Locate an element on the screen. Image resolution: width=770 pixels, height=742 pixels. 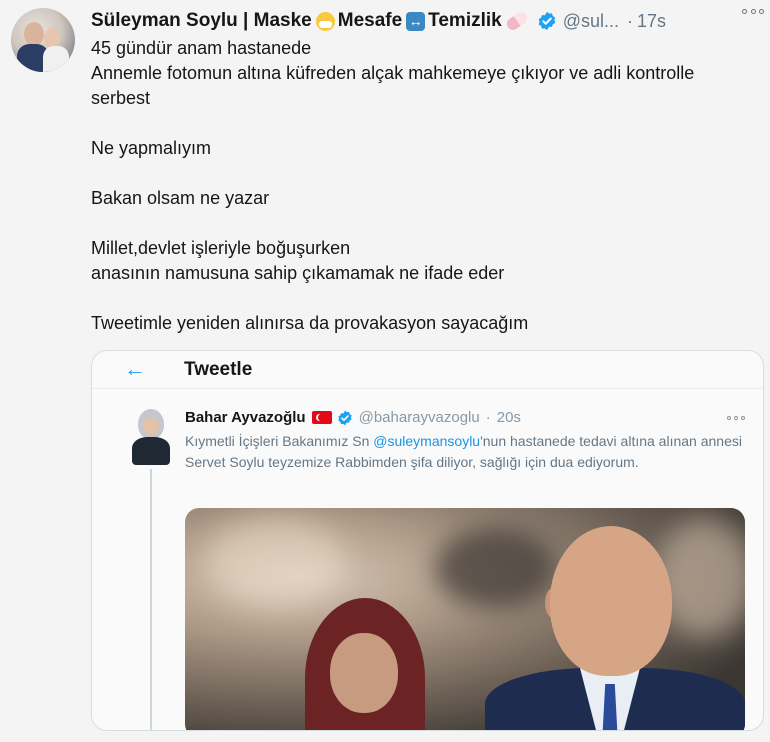
pill-icon is located at coordinates (517, 21).